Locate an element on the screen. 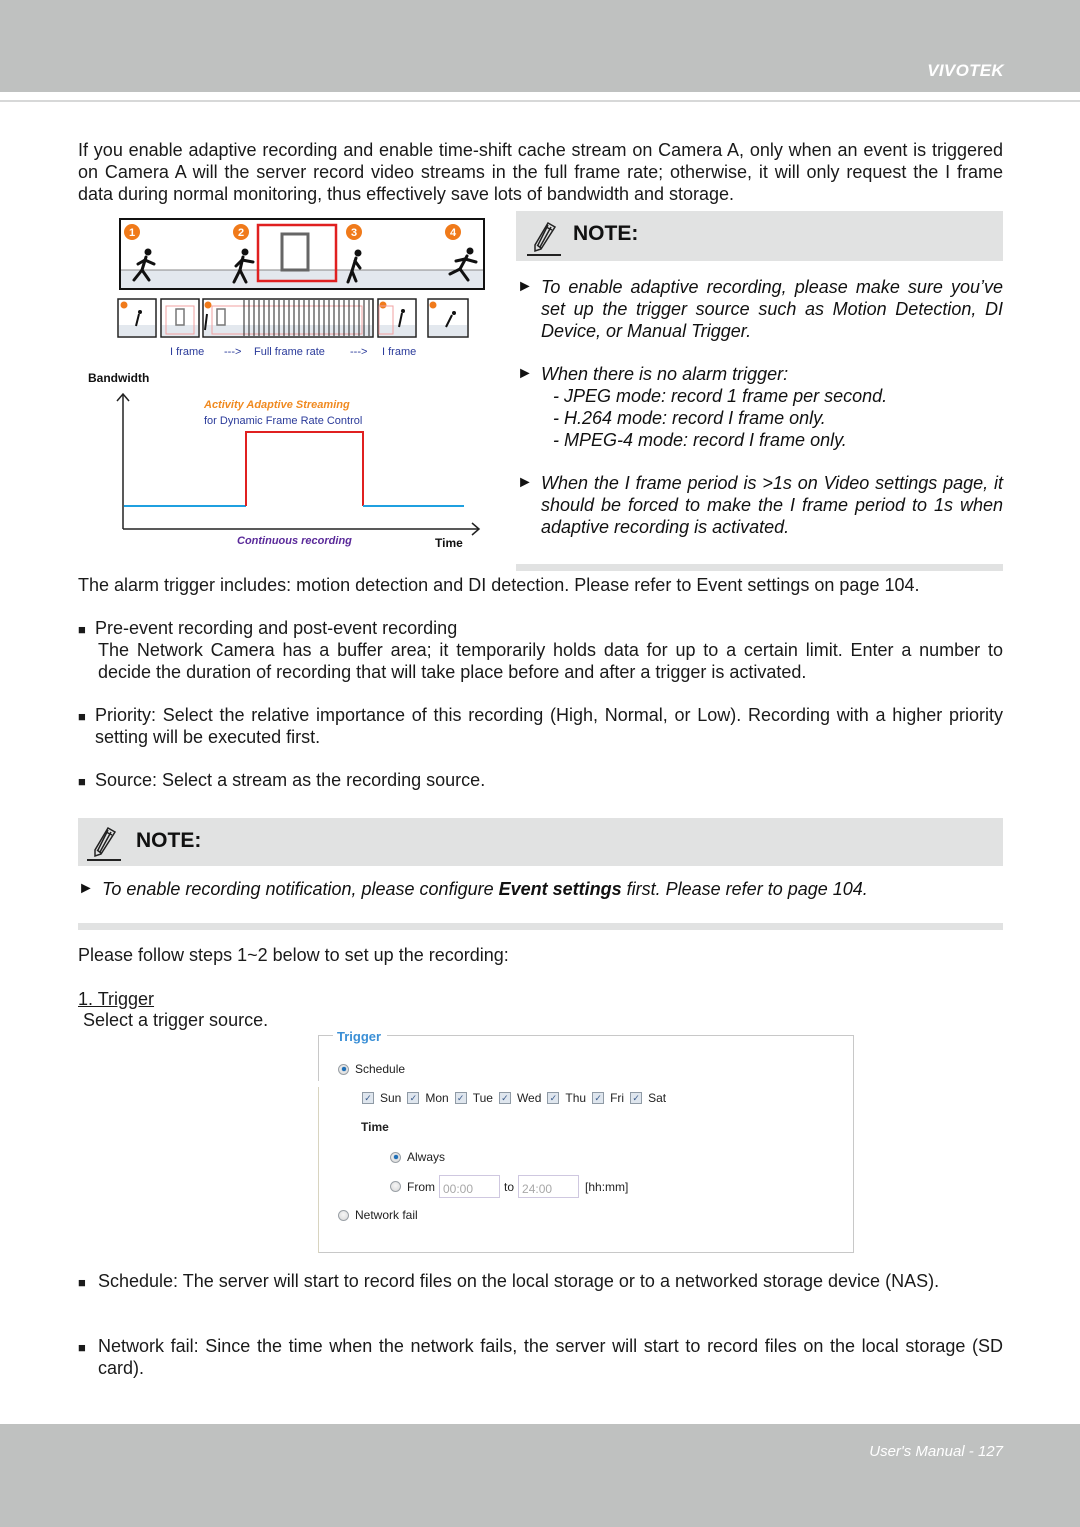 Image resolution: width=1080 pixels, height=1527 pixels. caption-arrow-2: ---> is located at coordinates (358, 352).